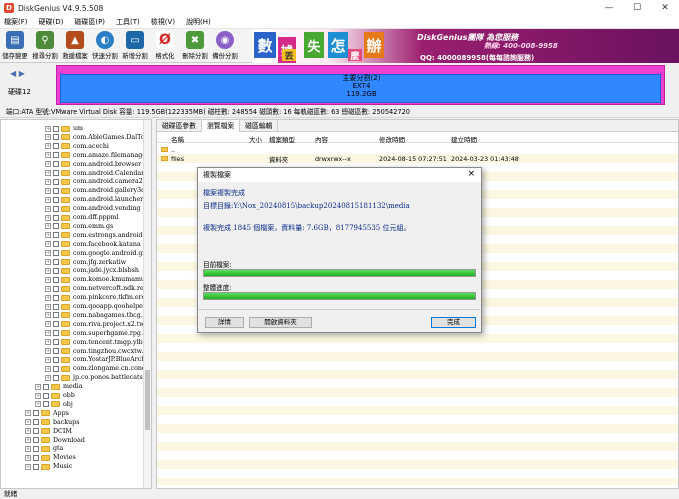 Image resolution: width=679 pixels, height=499 pixels. Describe the element at coordinates (163, 22) in the screenshot. I see `menu-view: 檢視(V)` at that location.